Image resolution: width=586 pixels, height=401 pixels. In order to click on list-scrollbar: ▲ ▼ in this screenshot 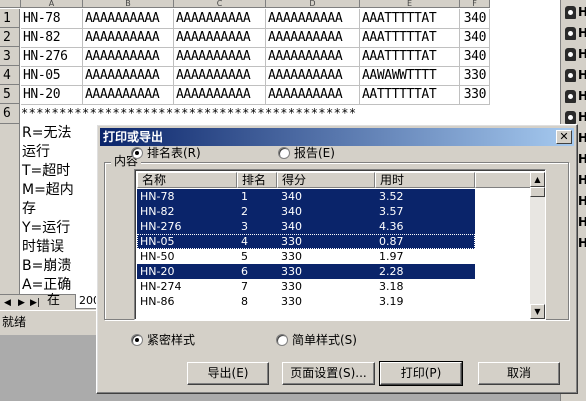, I will do `click(537, 245)`.